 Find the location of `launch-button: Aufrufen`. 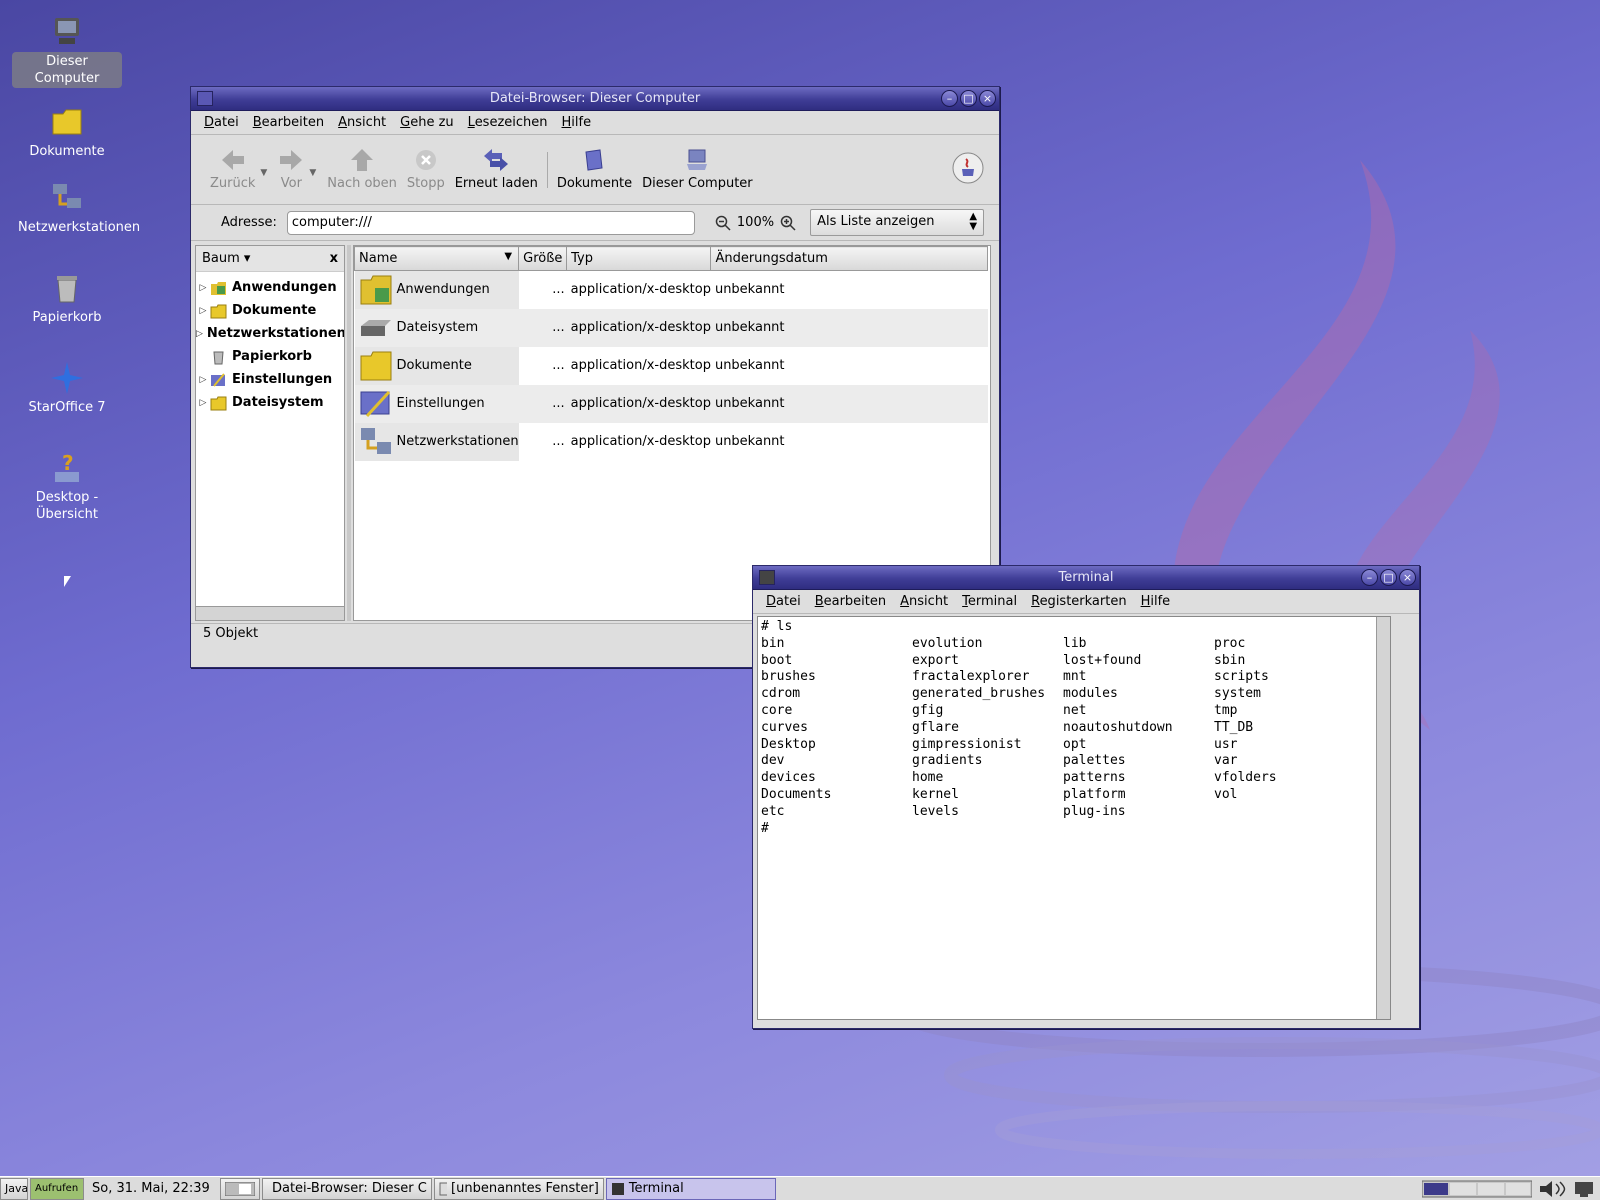

launch-button: Aufrufen is located at coordinates (57, 1188).